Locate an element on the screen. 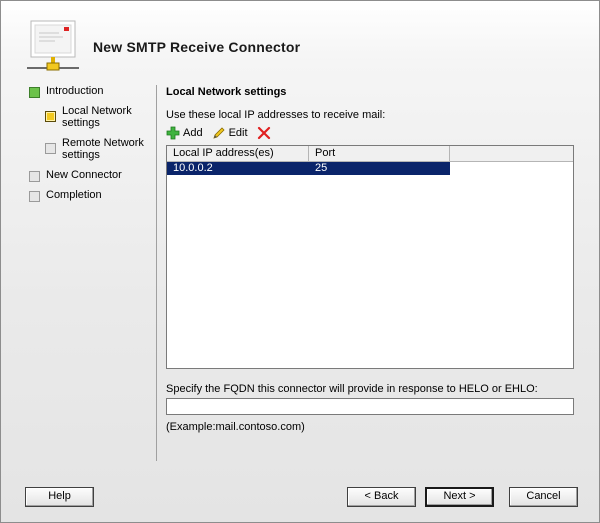  back-button: < Back is located at coordinates (381, 497).